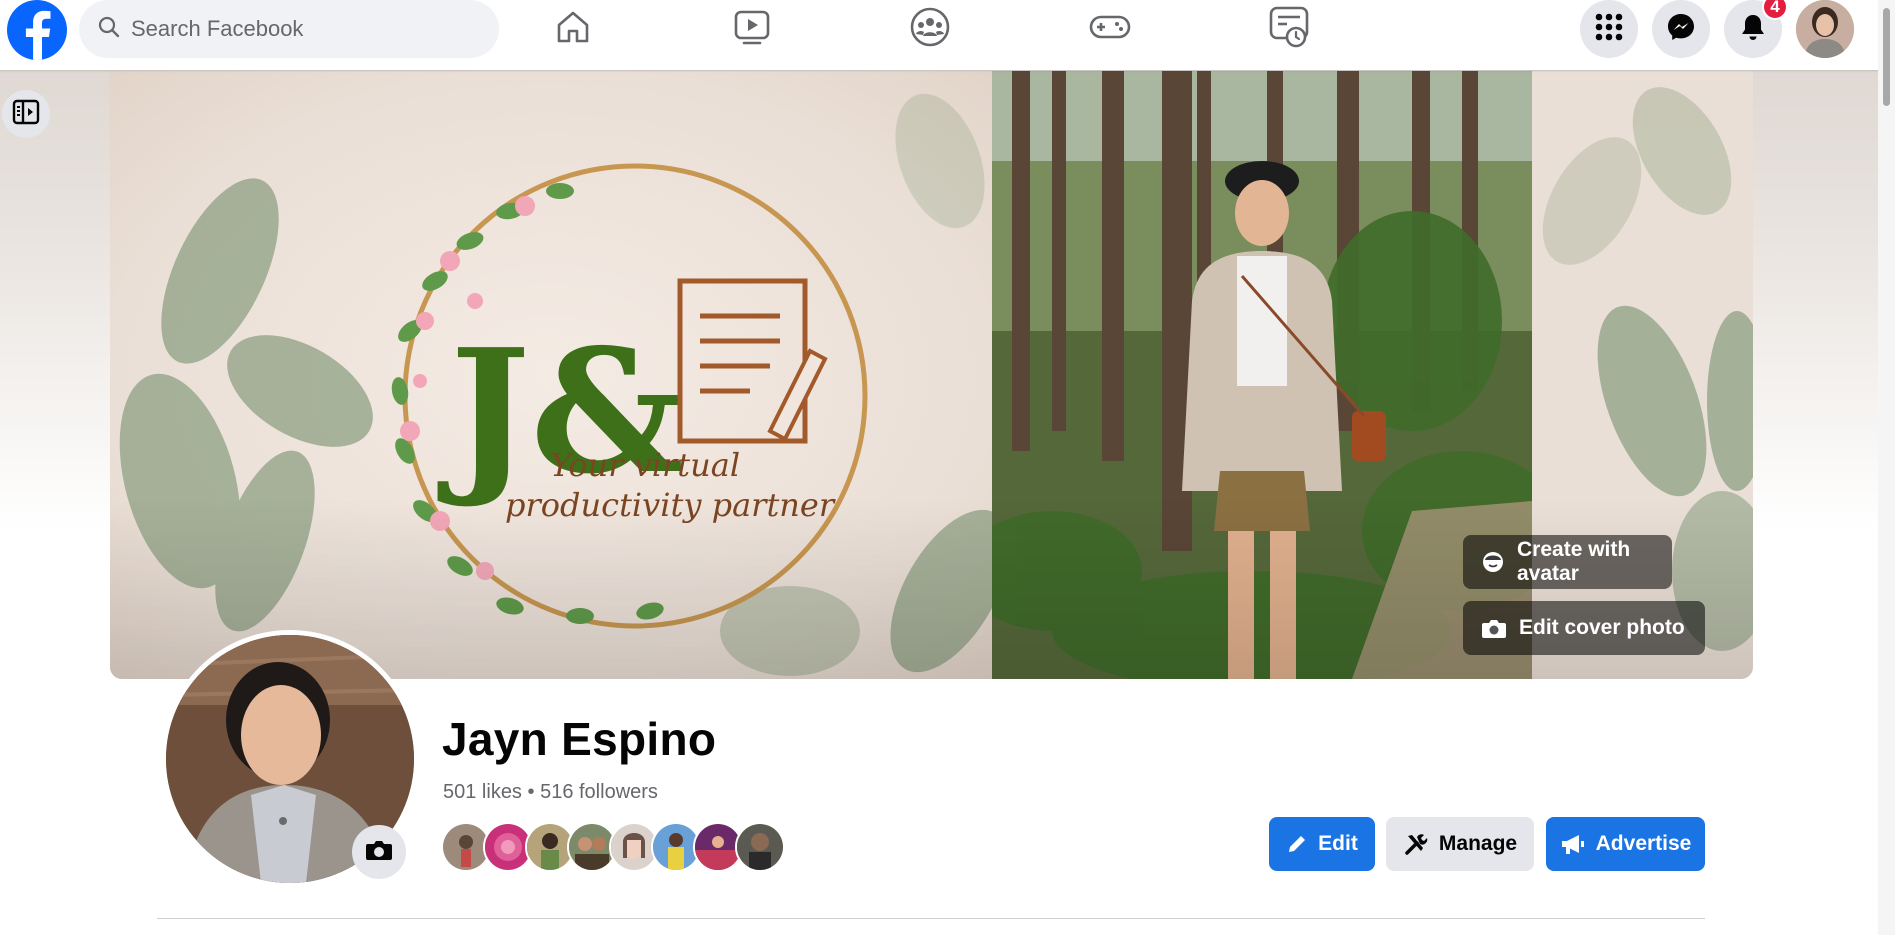 Image resolution: width=1895 pixels, height=935 pixels. I want to click on create-with-avatar-label: Create with avatar, so click(1574, 561).